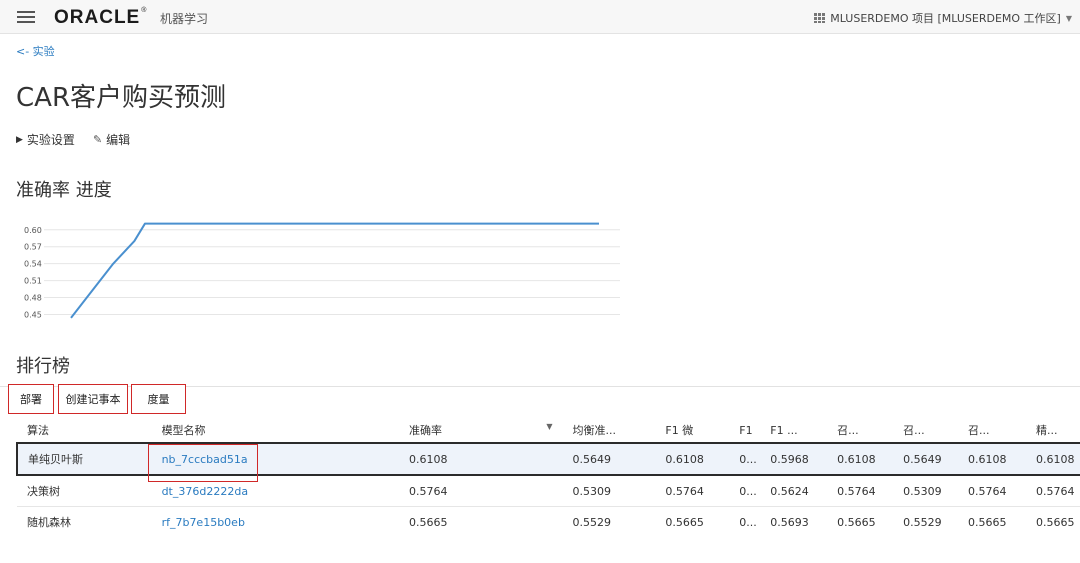 The image size is (1080, 563). I want to click on grid-icon, so click(820, 18).